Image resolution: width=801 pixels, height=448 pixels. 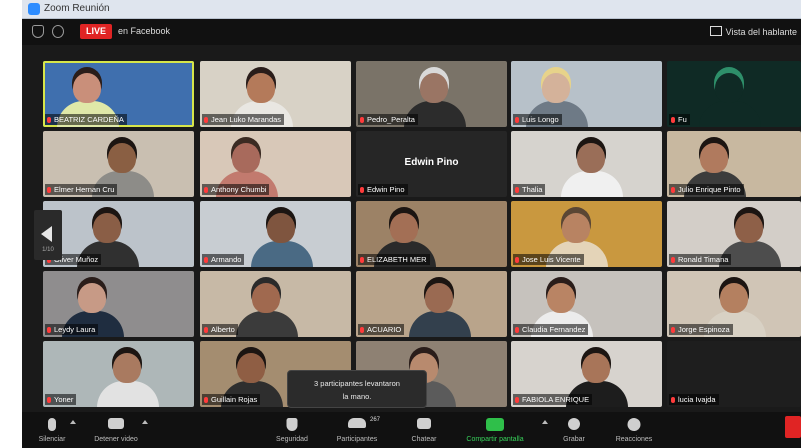 I want to click on participant-tile: ACUARIO, so click(x=431, y=304).